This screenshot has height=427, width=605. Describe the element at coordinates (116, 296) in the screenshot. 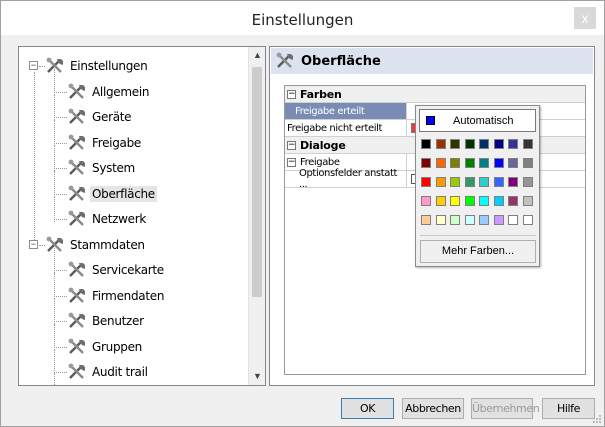

I see `tree-item-firmendaten: Firmendaten` at that location.